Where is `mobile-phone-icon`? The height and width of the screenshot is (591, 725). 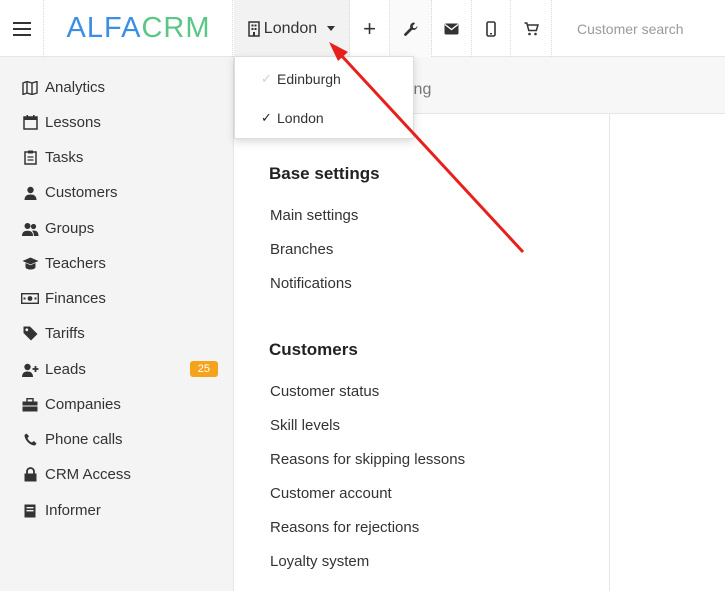 mobile-phone-icon is located at coordinates (491, 28).